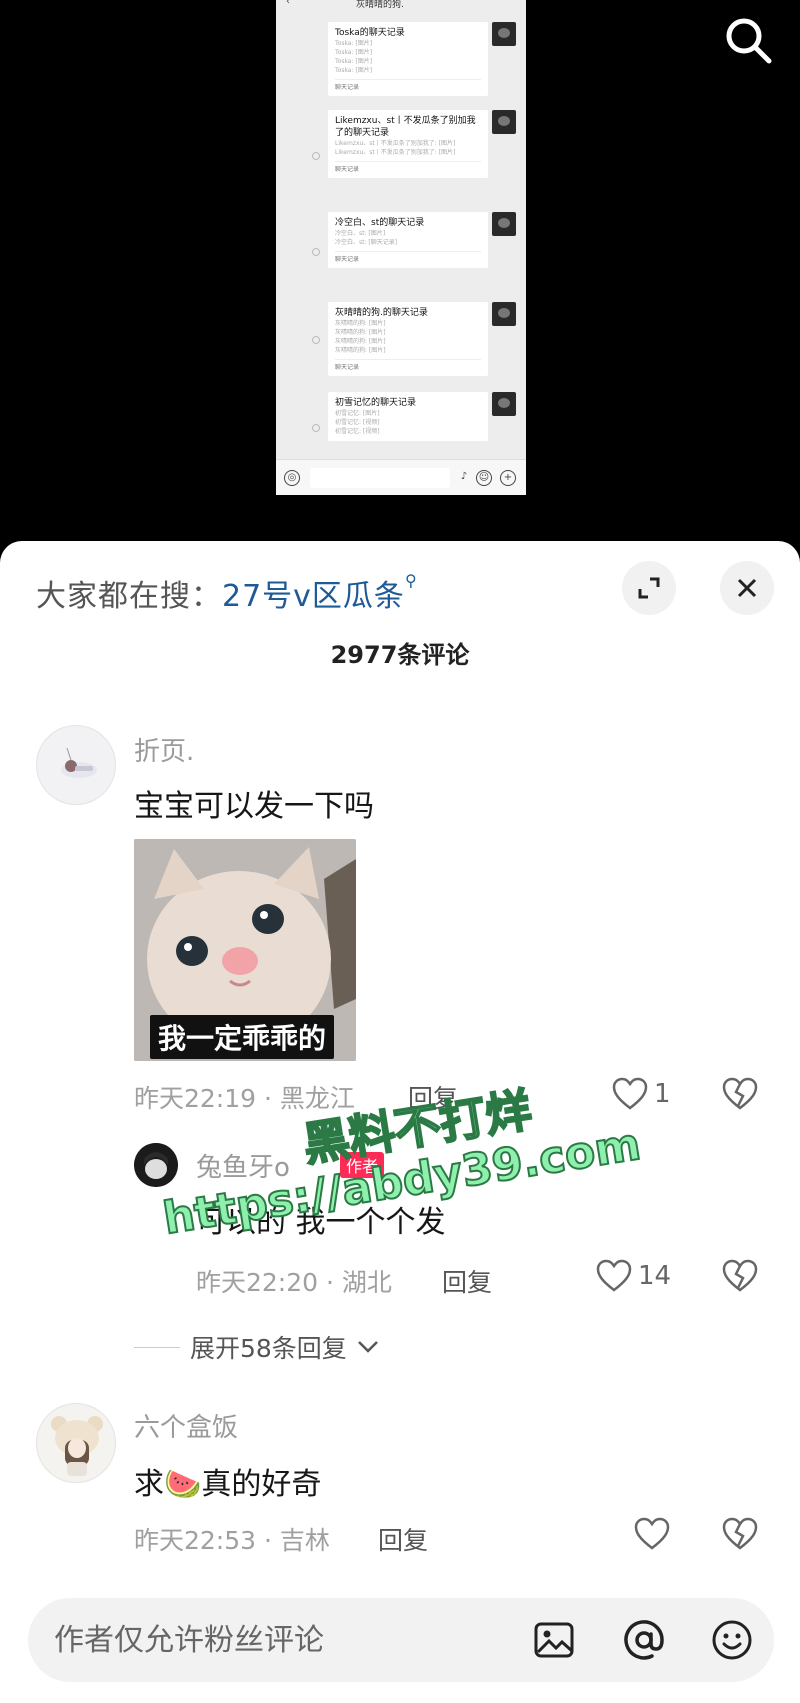 This screenshot has height=1703, width=800. What do you see at coordinates (288, 3) in the screenshot?
I see `back-icon: ‹` at bounding box center [288, 3].